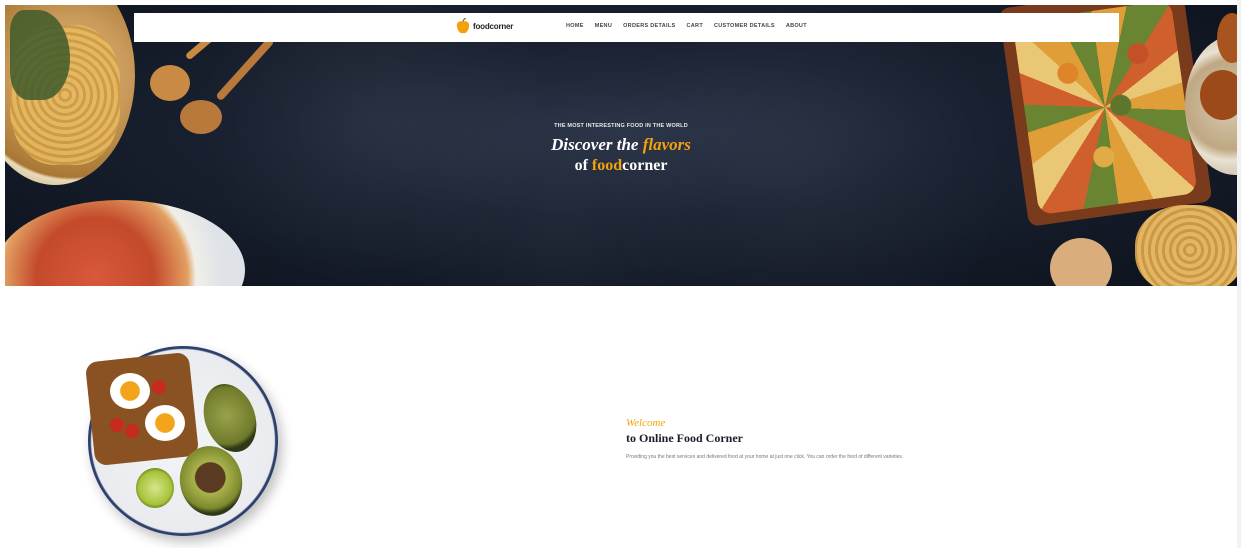 This screenshot has width=1241, height=548. I want to click on nav-orders-details: ORDERS DETAILS, so click(649, 26).